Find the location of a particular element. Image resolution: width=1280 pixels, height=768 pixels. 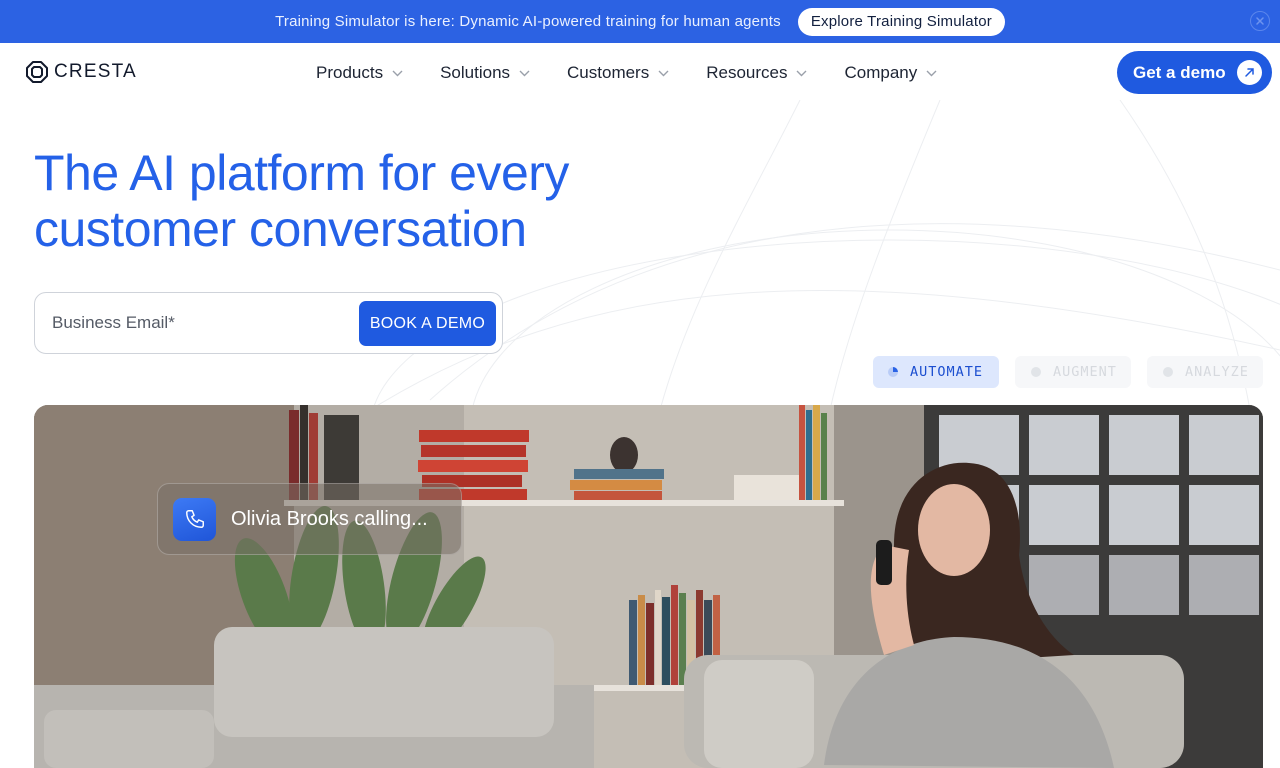

nav-item-solutions: Solutions is located at coordinates (485, 73).